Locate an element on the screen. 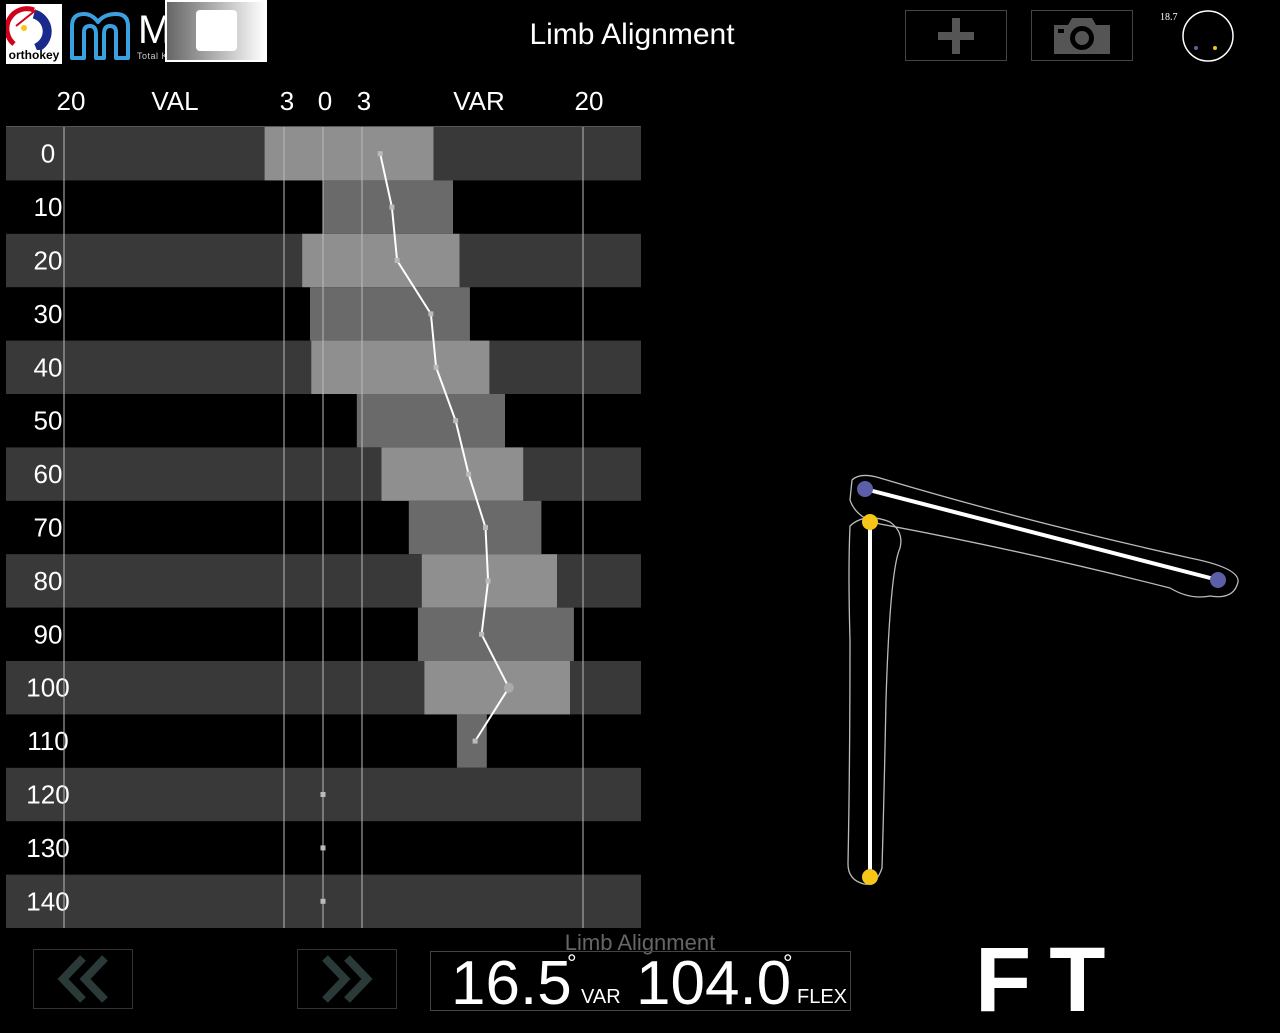 The image size is (1280, 1033). track-point-current is located at coordinates (508, 687).